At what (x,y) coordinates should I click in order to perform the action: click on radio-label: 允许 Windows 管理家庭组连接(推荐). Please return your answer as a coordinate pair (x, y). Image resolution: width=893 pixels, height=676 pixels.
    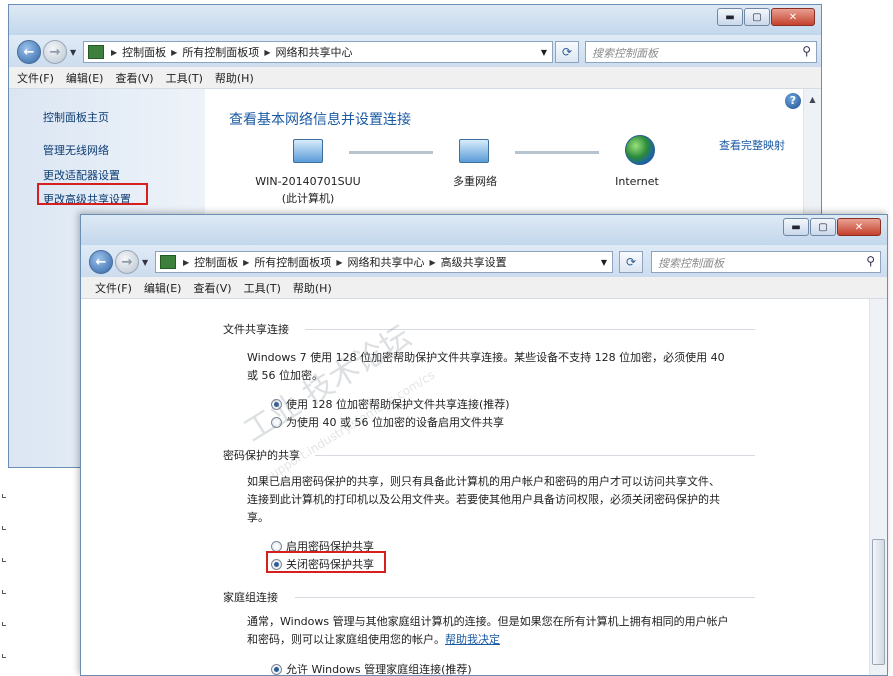
    Looking at the image, I should click on (379, 668).